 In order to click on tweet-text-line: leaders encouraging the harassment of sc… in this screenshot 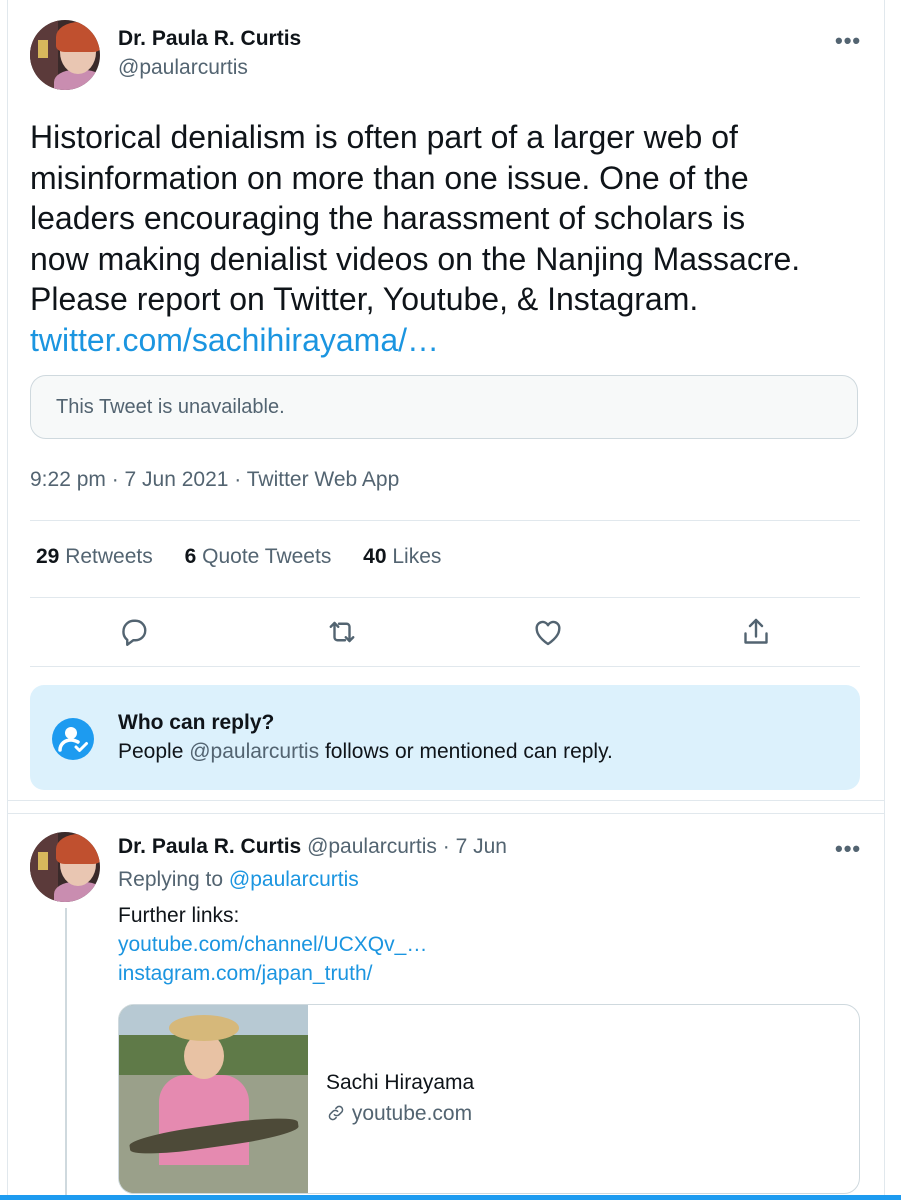, I will do `click(388, 218)`.